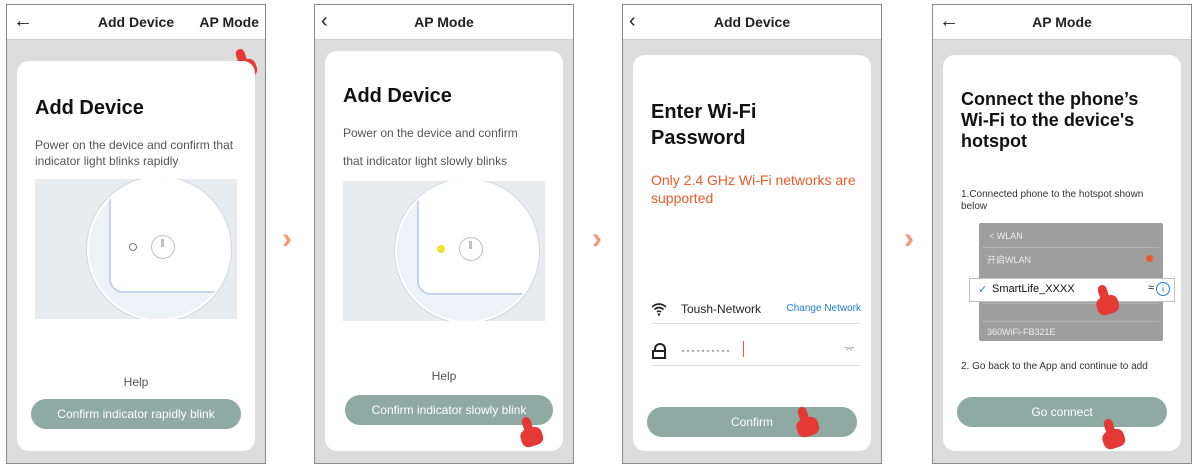  I want to click on lock-icon, so click(659, 351).